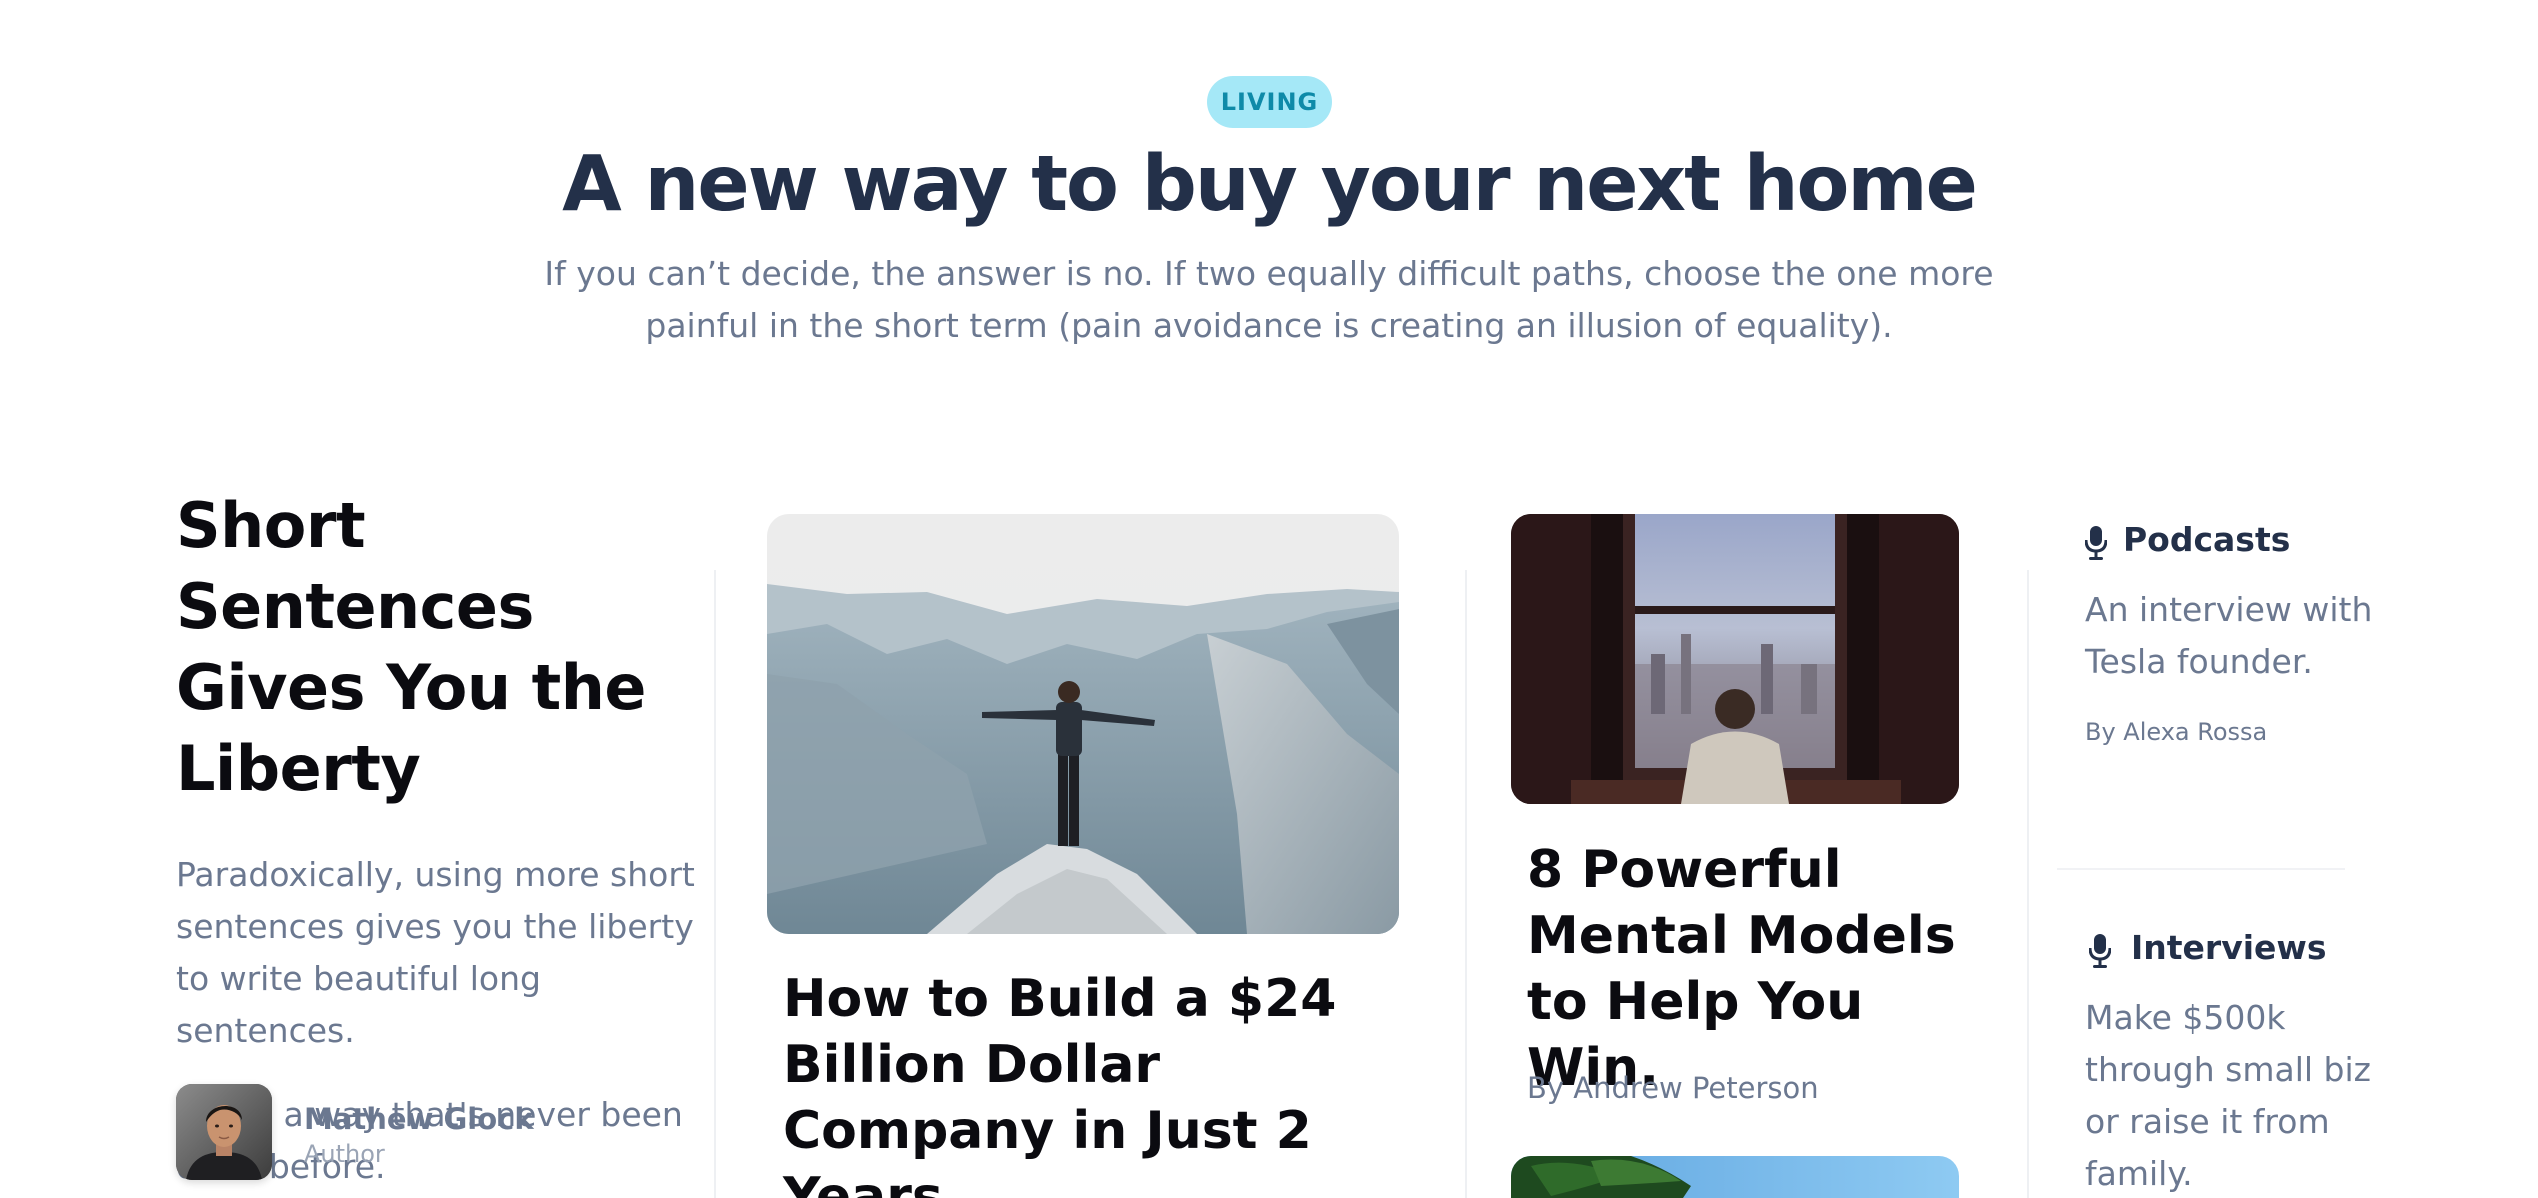 This screenshot has height=1198, width=2538. What do you see at coordinates (436, 647) in the screenshot?
I see `featured-article-title: Short Sentences Gives You the Liberty` at bounding box center [436, 647].